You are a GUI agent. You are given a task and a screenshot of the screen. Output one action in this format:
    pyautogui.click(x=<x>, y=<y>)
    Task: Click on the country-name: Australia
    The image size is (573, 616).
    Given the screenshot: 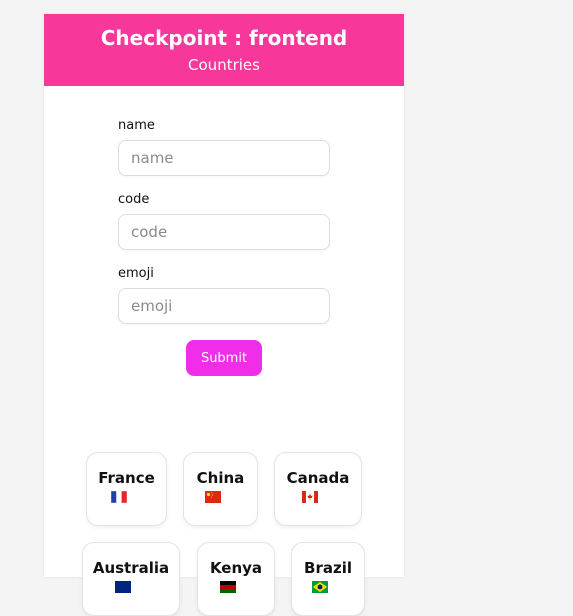 What is the action you would take?
    pyautogui.click(x=131, y=568)
    